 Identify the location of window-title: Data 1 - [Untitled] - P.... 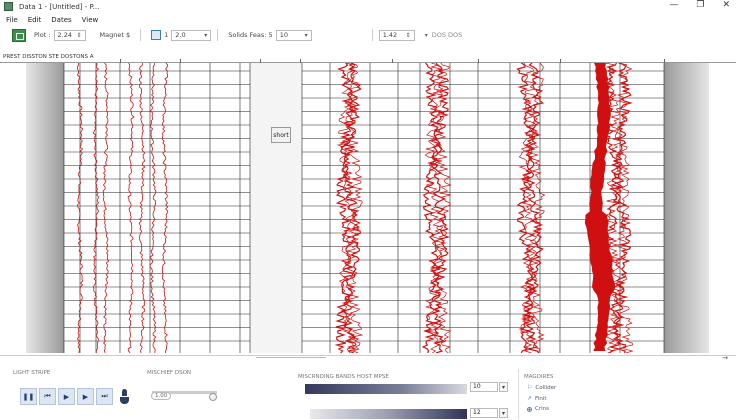
(59, 6).